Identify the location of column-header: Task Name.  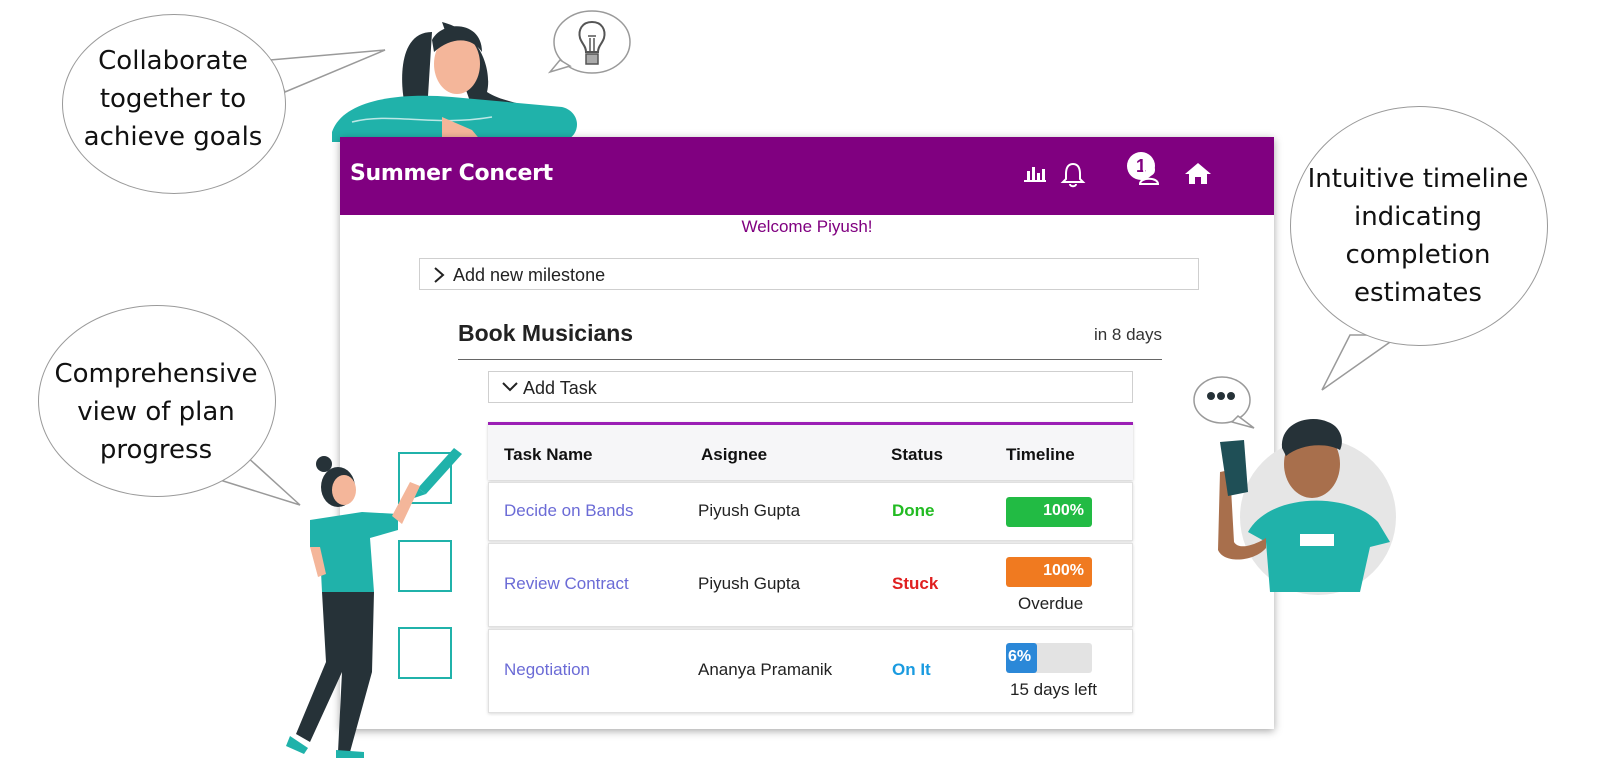
(548, 454).